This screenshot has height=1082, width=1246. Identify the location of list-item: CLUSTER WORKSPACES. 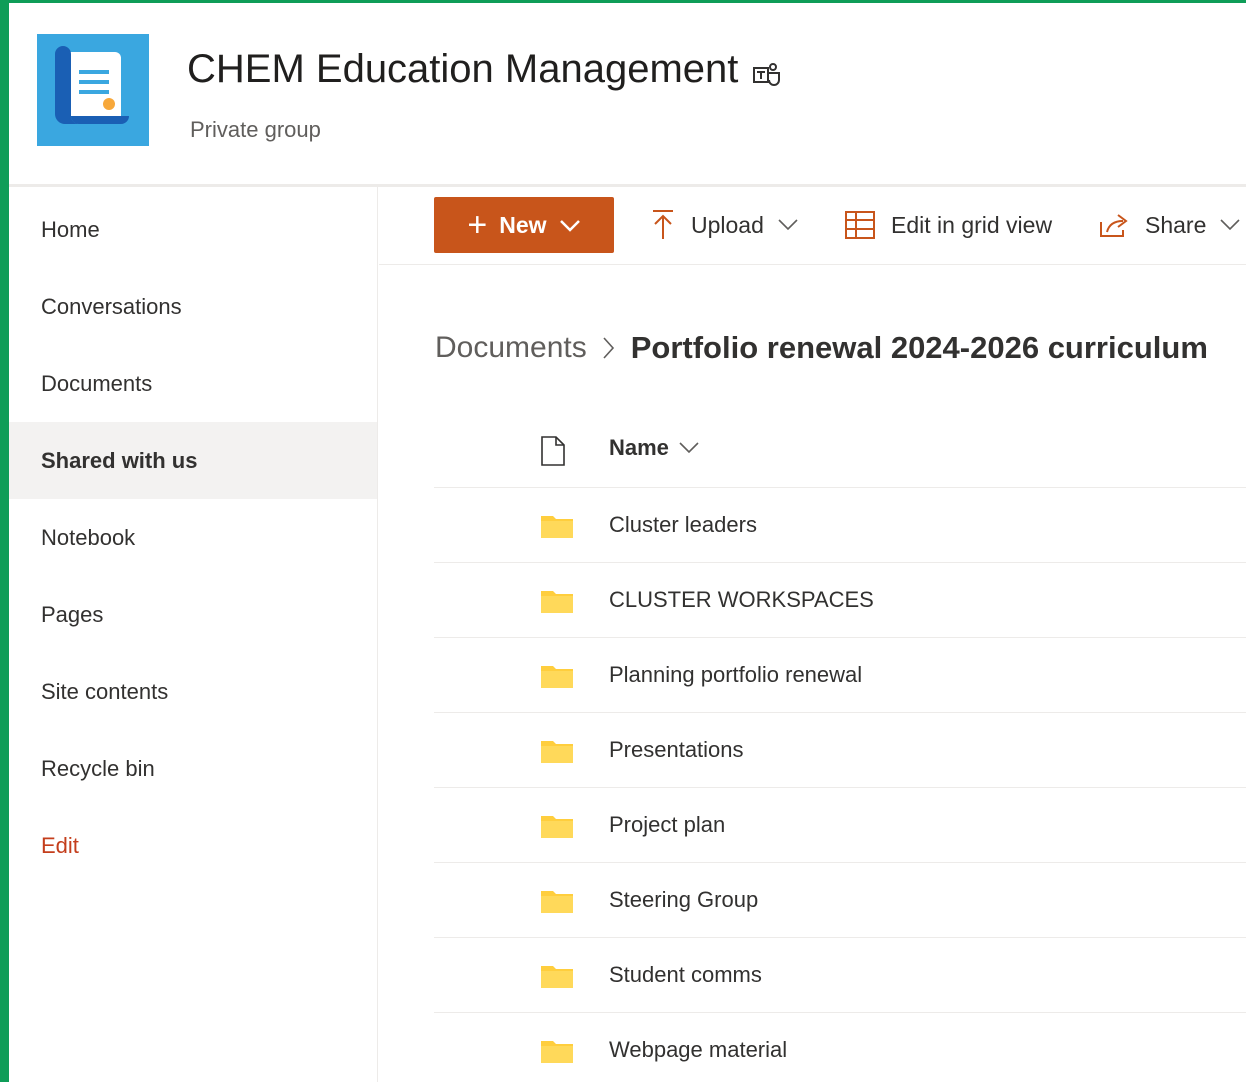
(840, 600).